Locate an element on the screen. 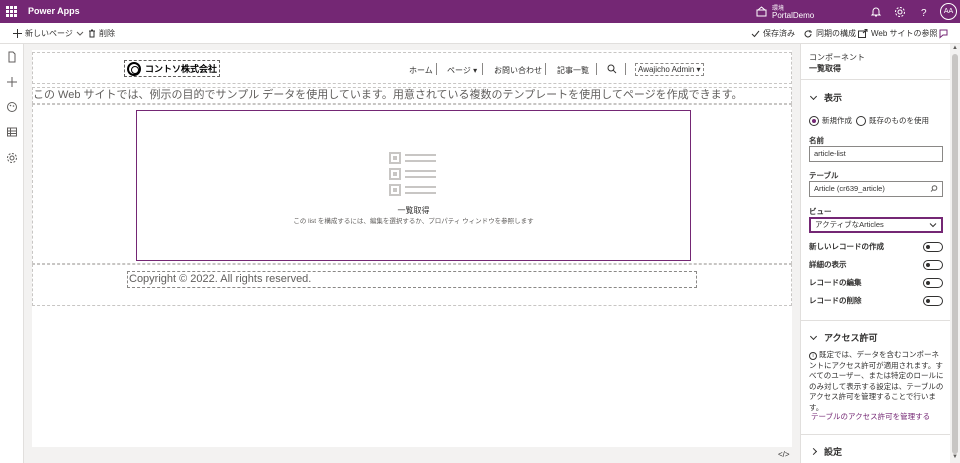 This screenshot has width=960, height=463. nav-item-pages-label: ページ is located at coordinates (459, 70).